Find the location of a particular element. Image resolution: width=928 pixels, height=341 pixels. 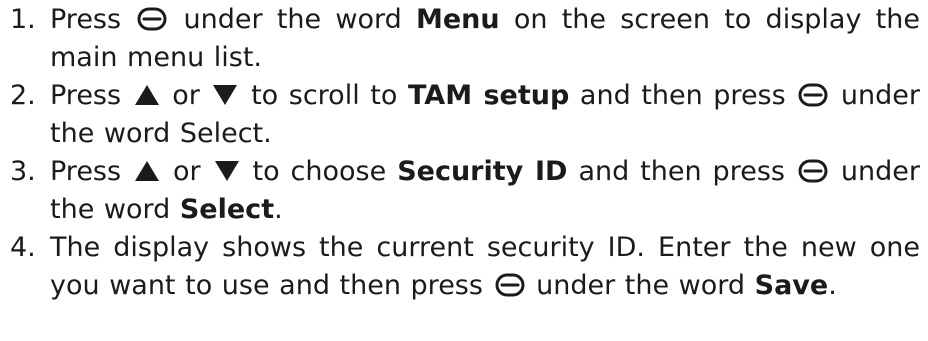

step-text-segment: to choose is located at coordinates (319, 171).